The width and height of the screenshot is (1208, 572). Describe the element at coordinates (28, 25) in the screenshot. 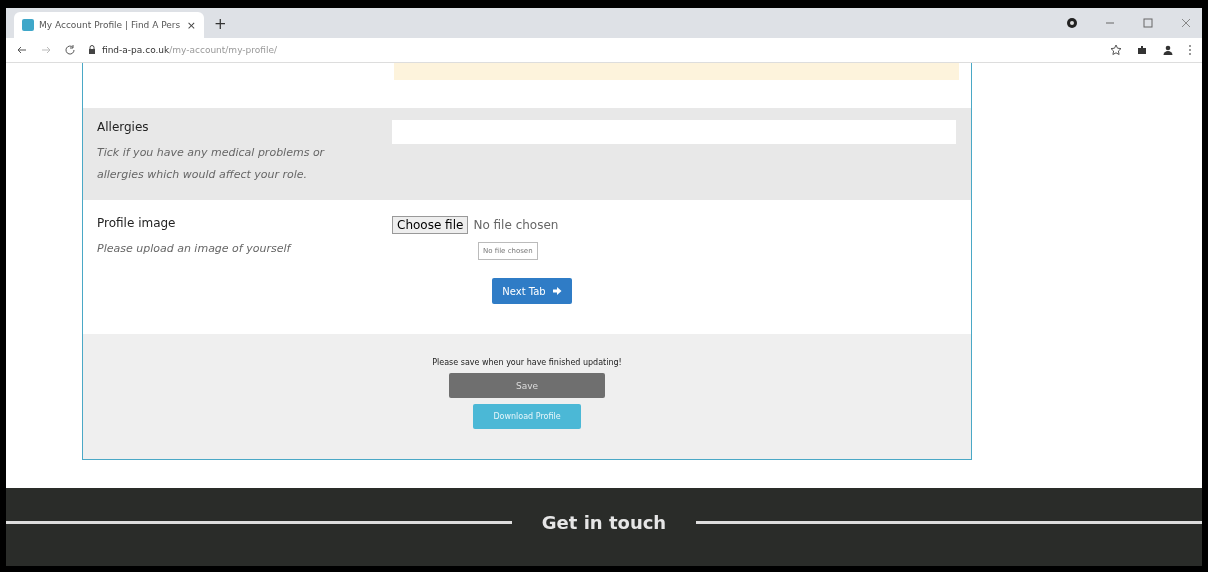

I see `site-favicon` at that location.